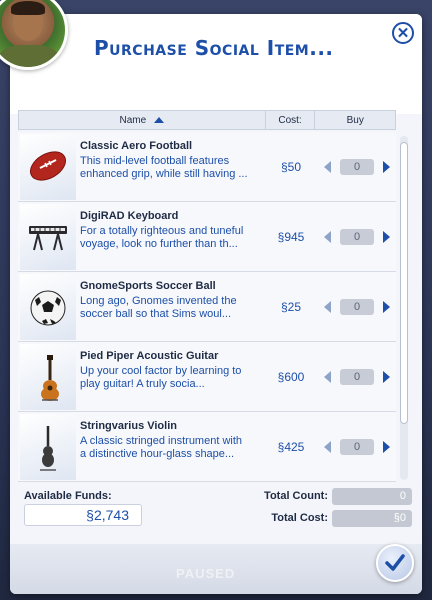 The width and height of the screenshot is (432, 600). Describe the element at coordinates (83, 515) in the screenshot. I see `available-funds-value: §2,743` at that location.